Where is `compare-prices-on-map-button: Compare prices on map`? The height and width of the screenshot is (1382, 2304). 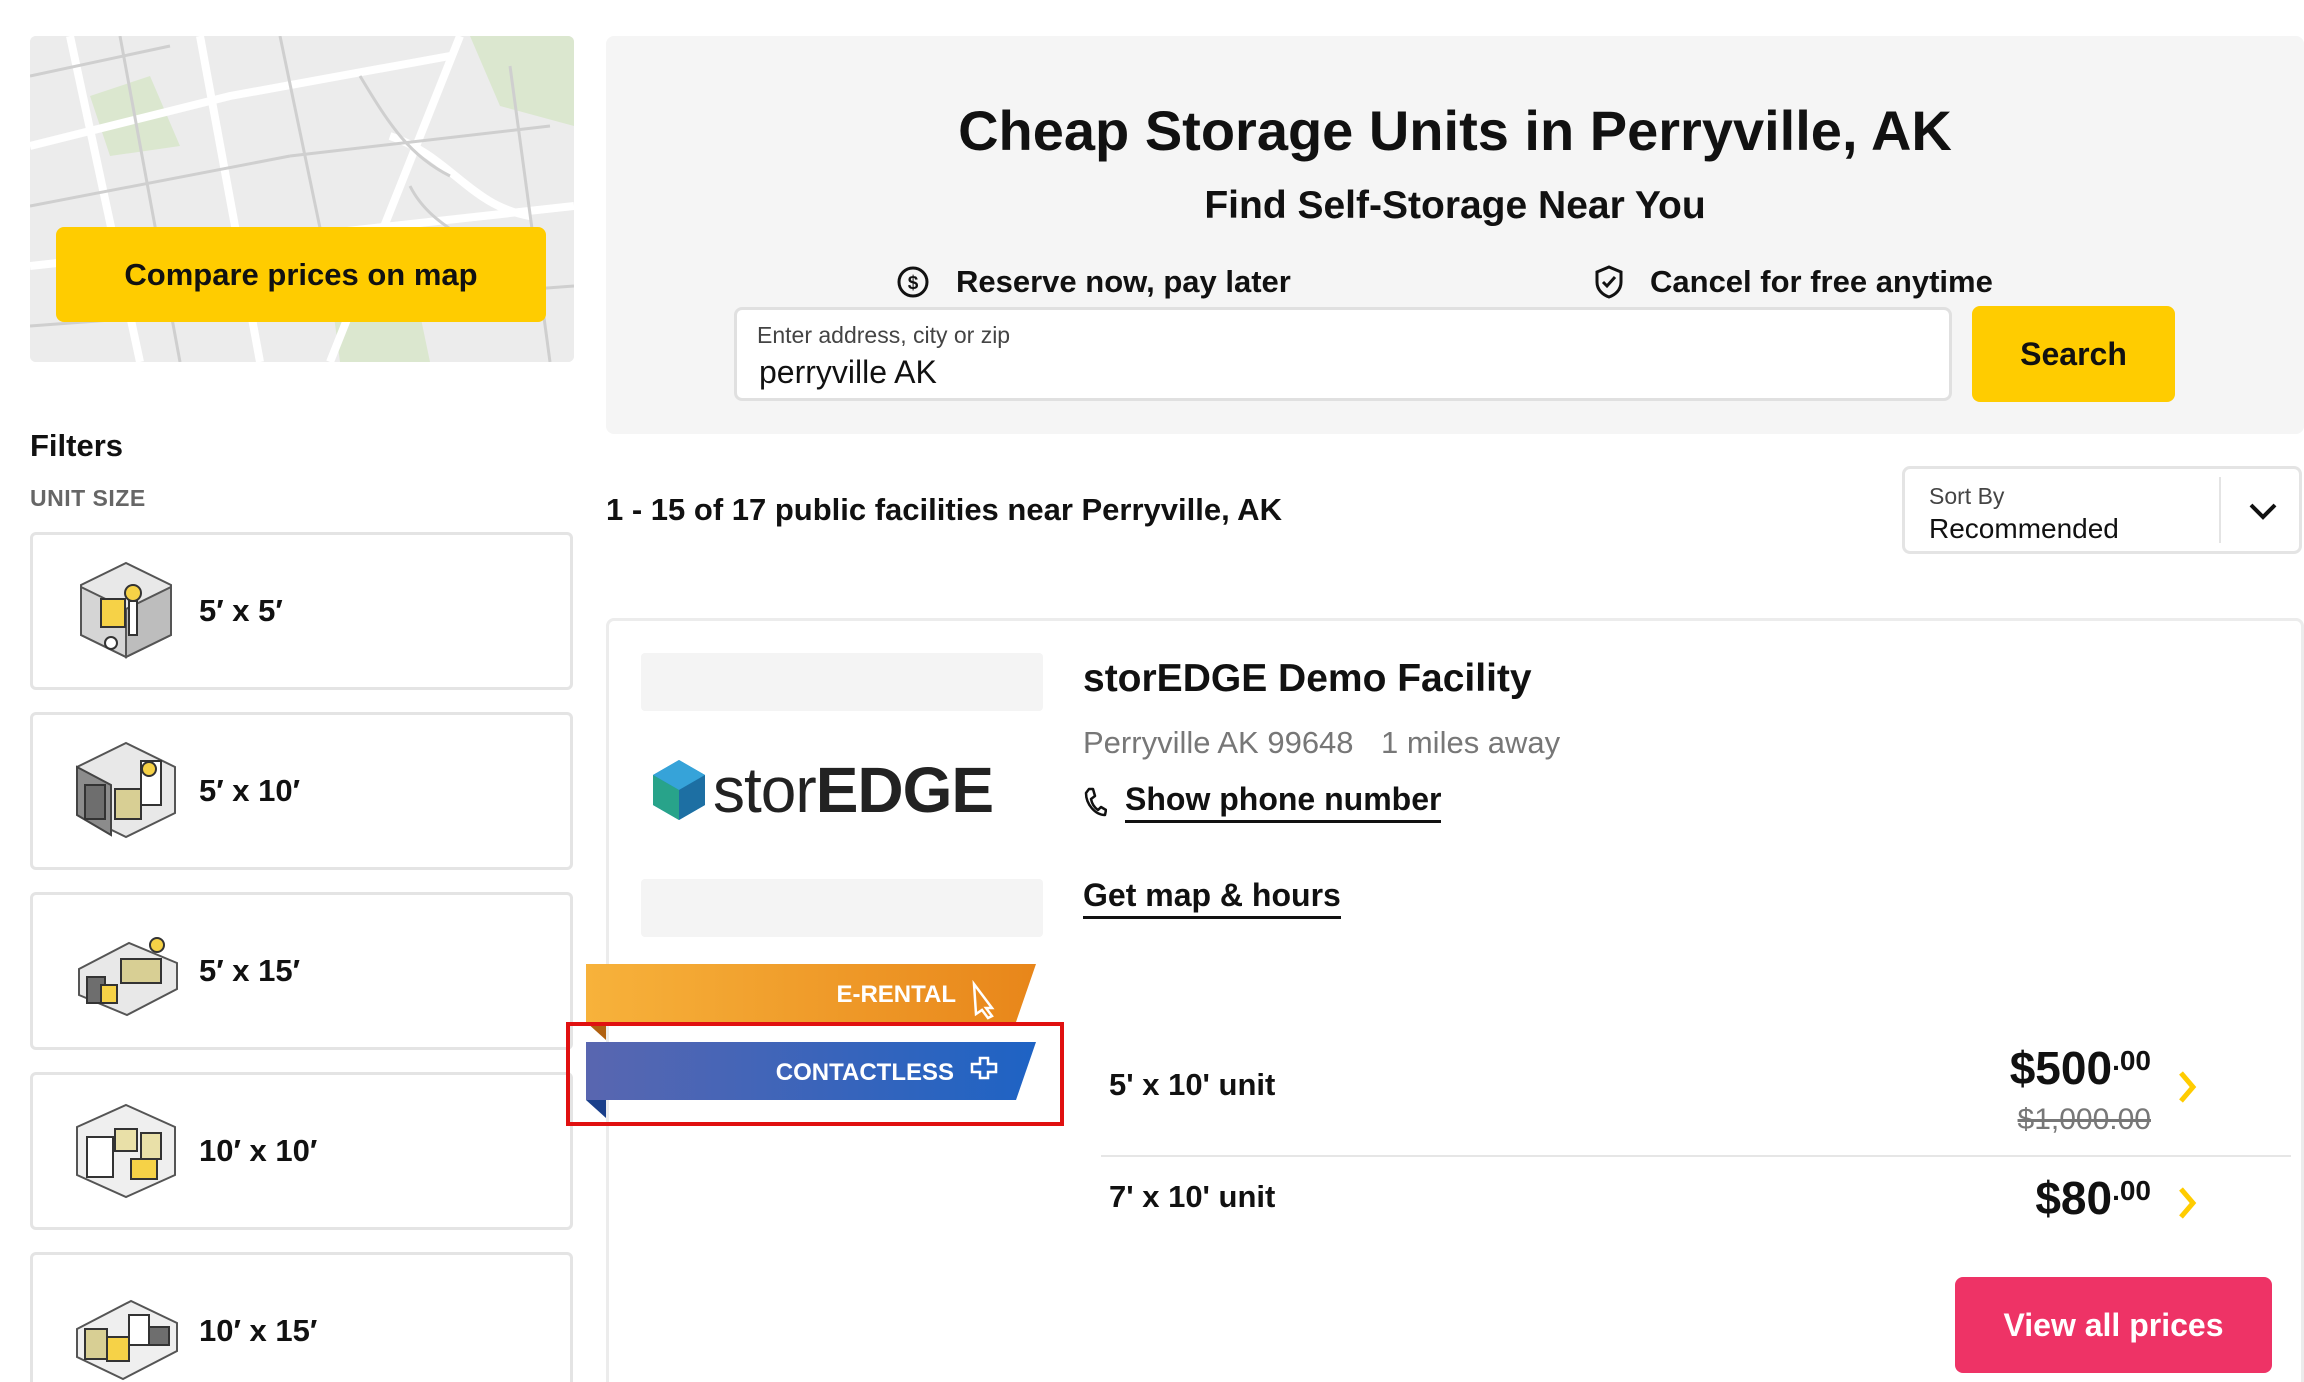 compare-prices-on-map-button: Compare prices on map is located at coordinates (301, 274).